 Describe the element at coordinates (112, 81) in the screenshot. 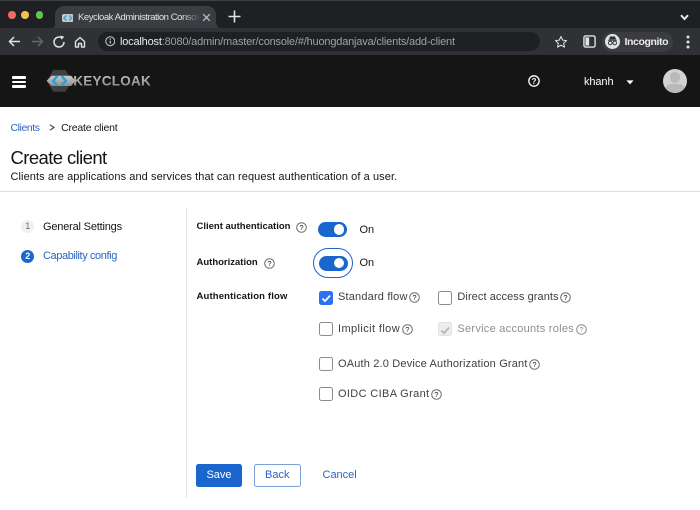

I see `svg-text: KEYCLOAK` at that location.